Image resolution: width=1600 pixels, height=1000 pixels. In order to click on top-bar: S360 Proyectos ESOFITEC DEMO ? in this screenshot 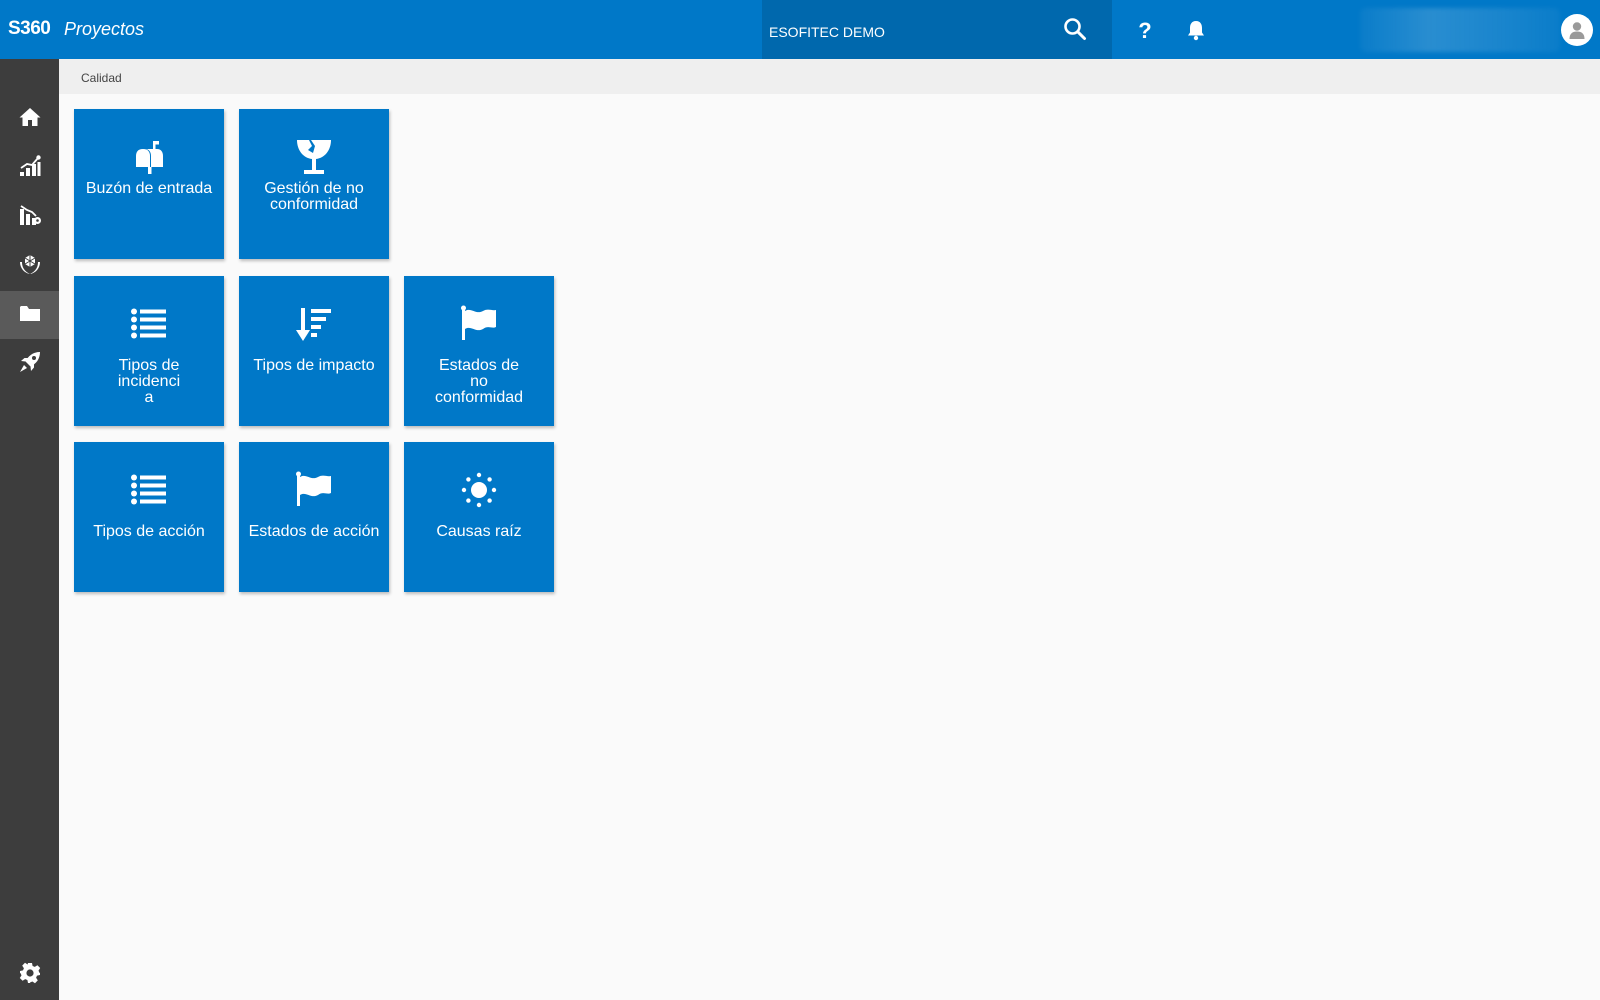, I will do `click(800, 29)`.